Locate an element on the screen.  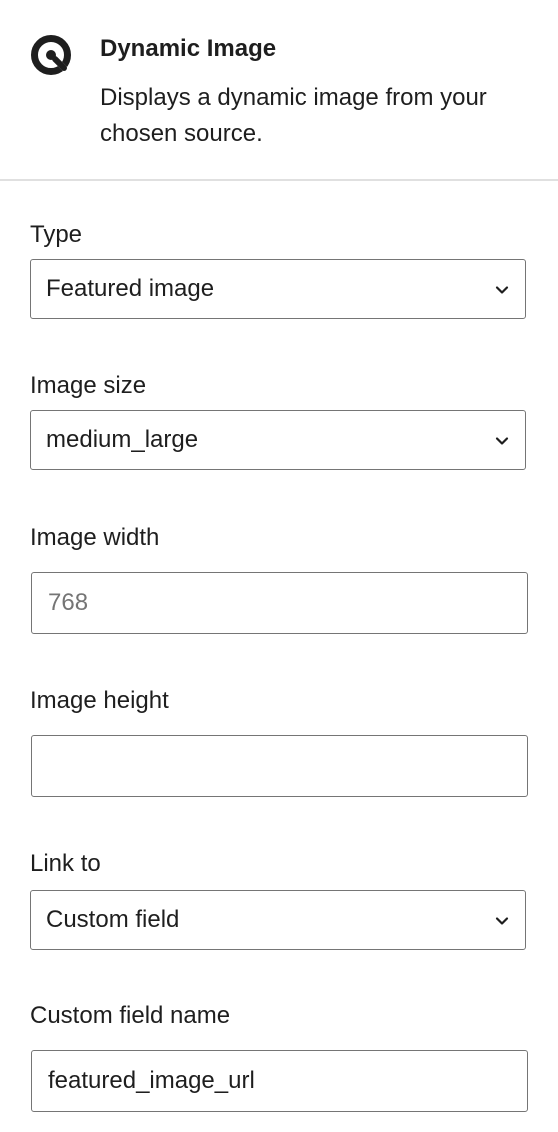
image-width-label: Image width is located at coordinates (95, 537).